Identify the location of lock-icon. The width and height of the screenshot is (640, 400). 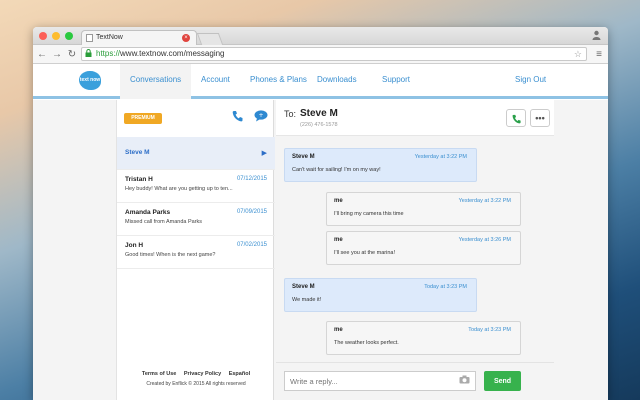
(88, 55).